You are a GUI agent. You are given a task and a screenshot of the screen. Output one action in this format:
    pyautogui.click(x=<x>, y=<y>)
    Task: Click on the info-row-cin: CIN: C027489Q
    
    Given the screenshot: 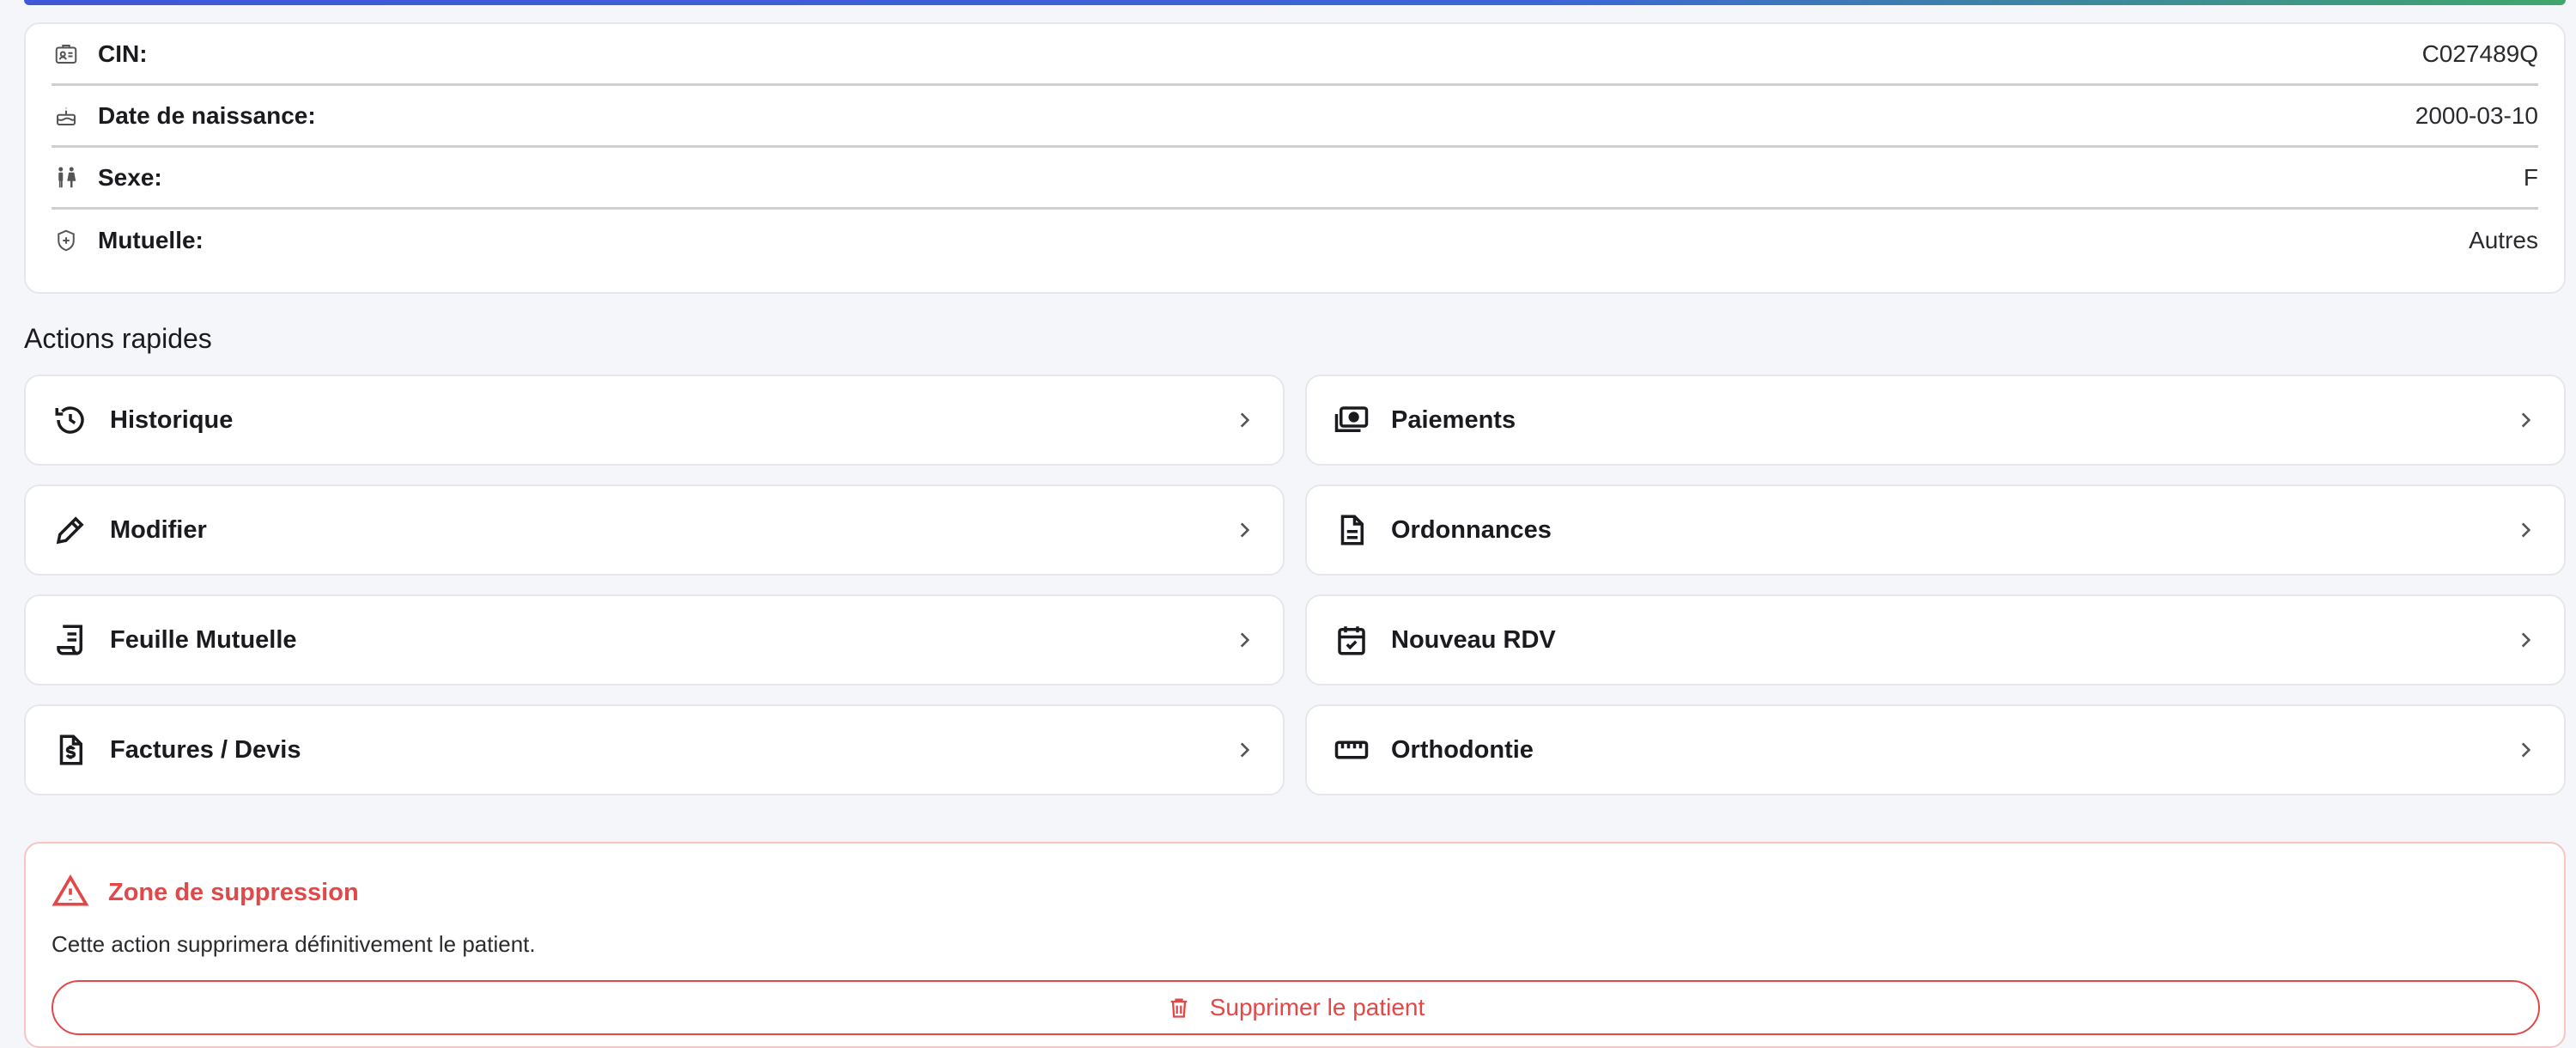 What is the action you would take?
    pyautogui.click(x=1295, y=55)
    